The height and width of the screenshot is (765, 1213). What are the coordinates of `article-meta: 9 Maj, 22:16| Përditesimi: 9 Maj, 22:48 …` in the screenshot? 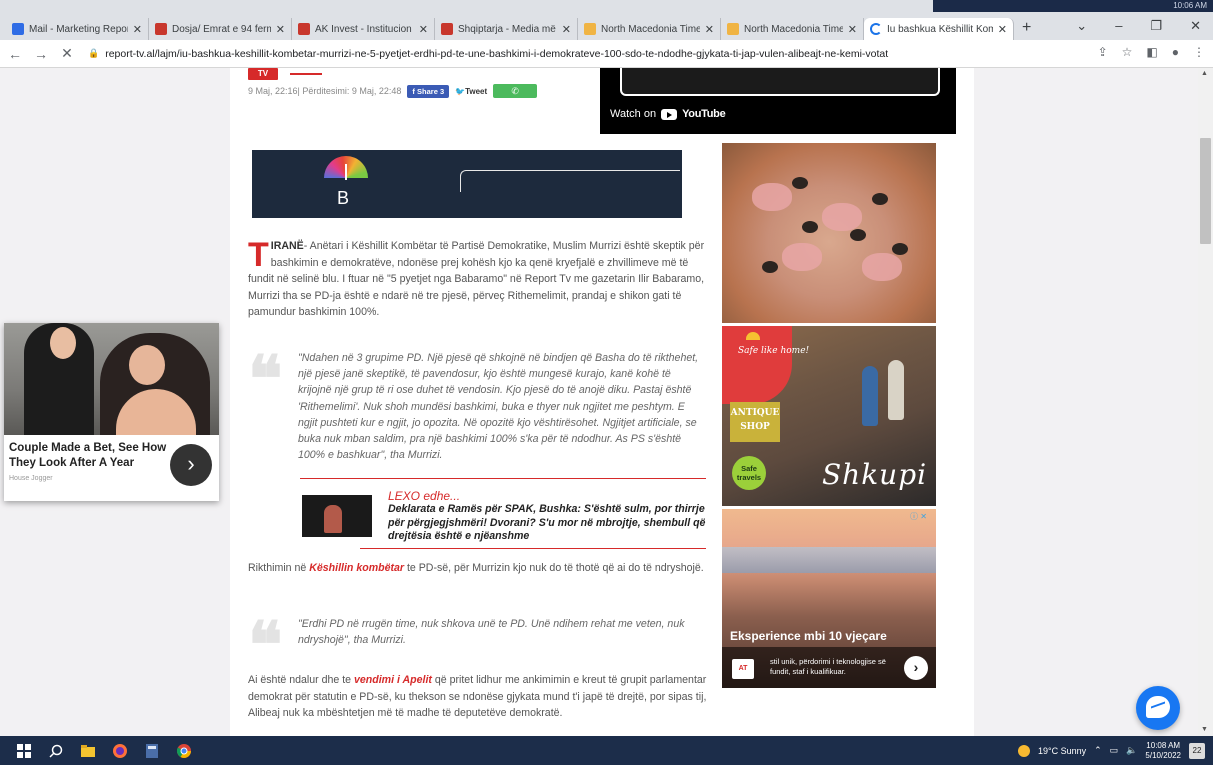 It's located at (393, 91).